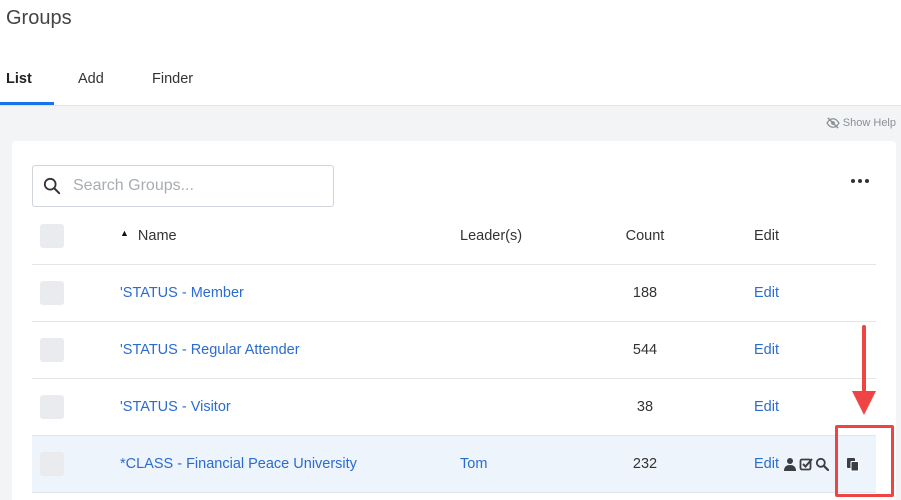 The image size is (901, 500). I want to click on search-box, so click(183, 186).